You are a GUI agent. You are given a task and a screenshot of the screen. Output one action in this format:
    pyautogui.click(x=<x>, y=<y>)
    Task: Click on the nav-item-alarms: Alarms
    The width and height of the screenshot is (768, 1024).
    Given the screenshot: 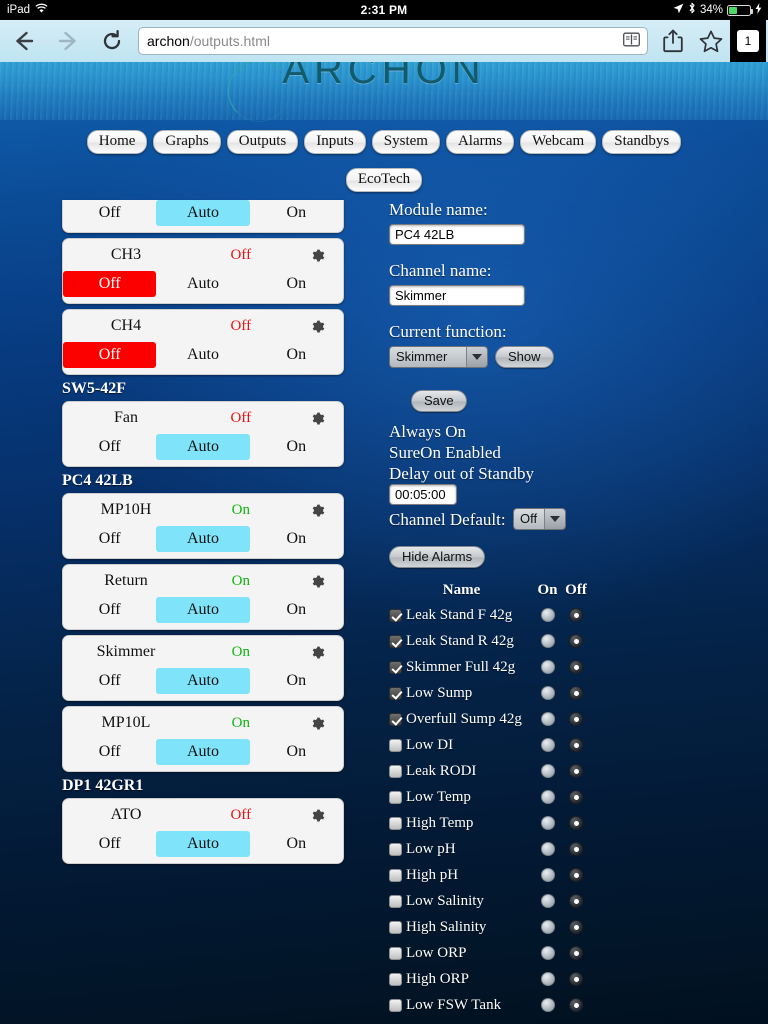 What is the action you would take?
    pyautogui.click(x=480, y=142)
    